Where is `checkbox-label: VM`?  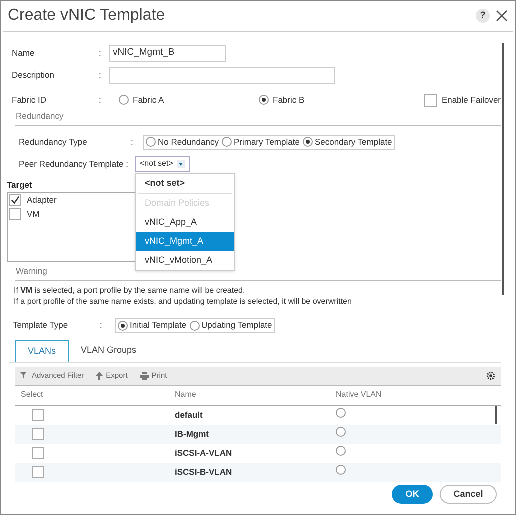
checkbox-label: VM is located at coordinates (33, 214).